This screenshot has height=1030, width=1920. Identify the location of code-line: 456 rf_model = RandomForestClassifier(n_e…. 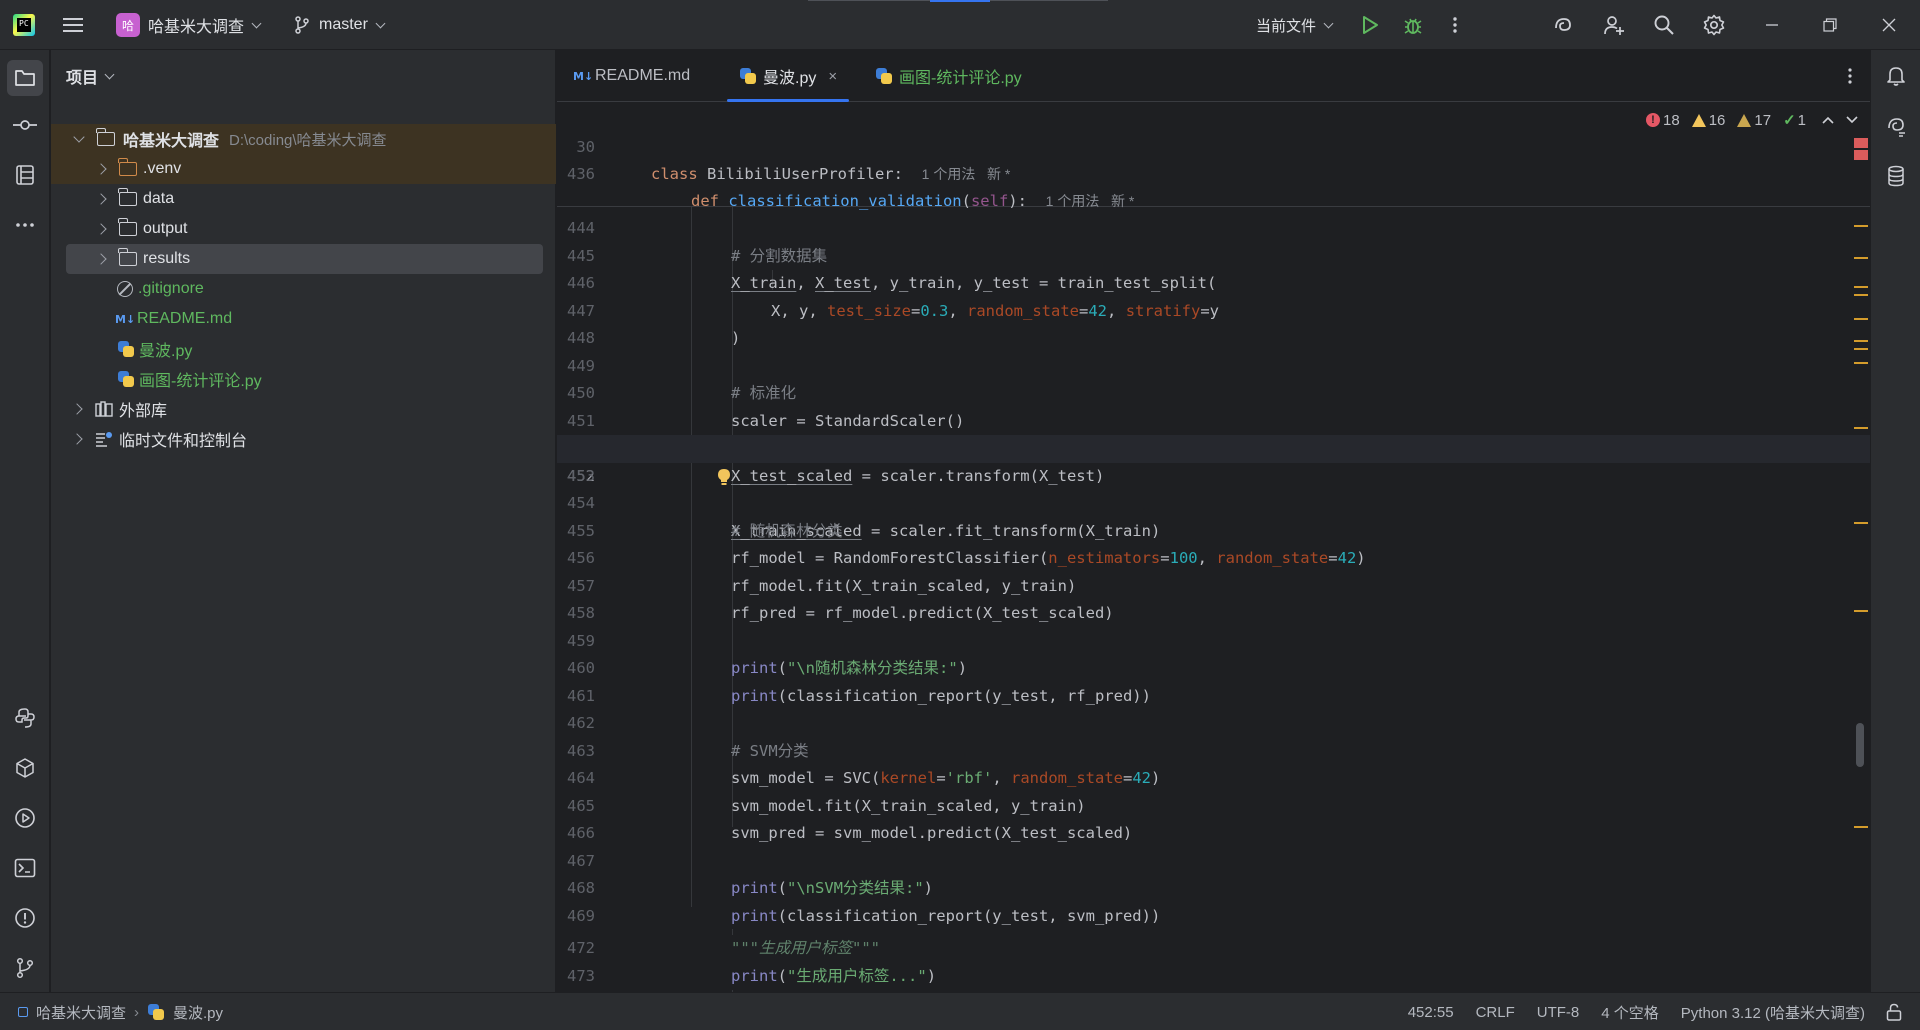
(1213, 559).